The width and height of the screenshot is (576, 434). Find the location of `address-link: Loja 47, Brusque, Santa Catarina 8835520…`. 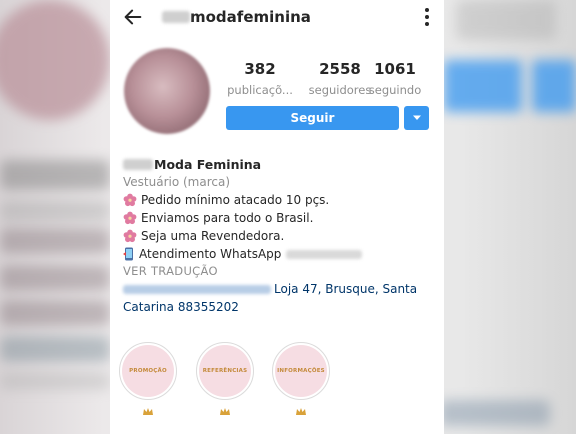

address-link: Loja 47, Brusque, Santa Catarina 8835520… is located at coordinates (281, 298).